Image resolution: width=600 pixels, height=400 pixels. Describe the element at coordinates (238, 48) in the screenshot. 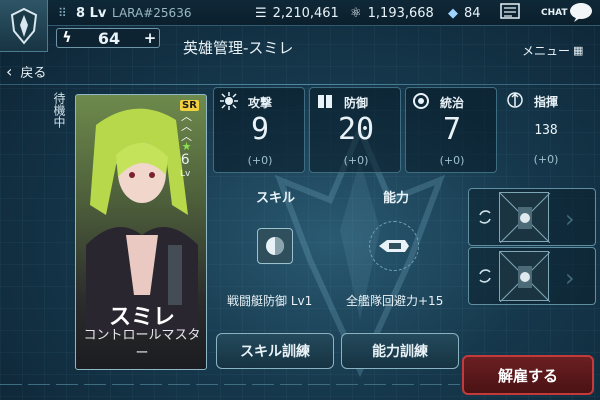

I see `page-title: 英雄管理-スミレ` at that location.